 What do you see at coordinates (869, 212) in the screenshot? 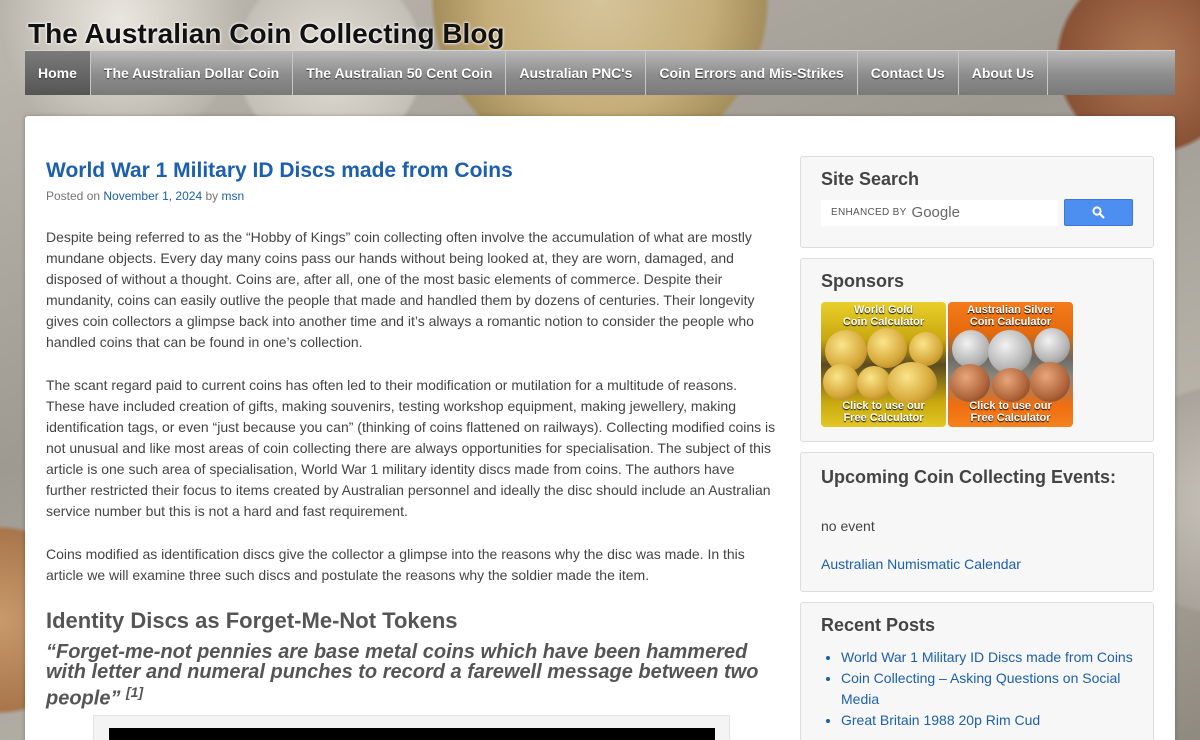
I see `enhanced-by-label: ENHANCED BY` at bounding box center [869, 212].